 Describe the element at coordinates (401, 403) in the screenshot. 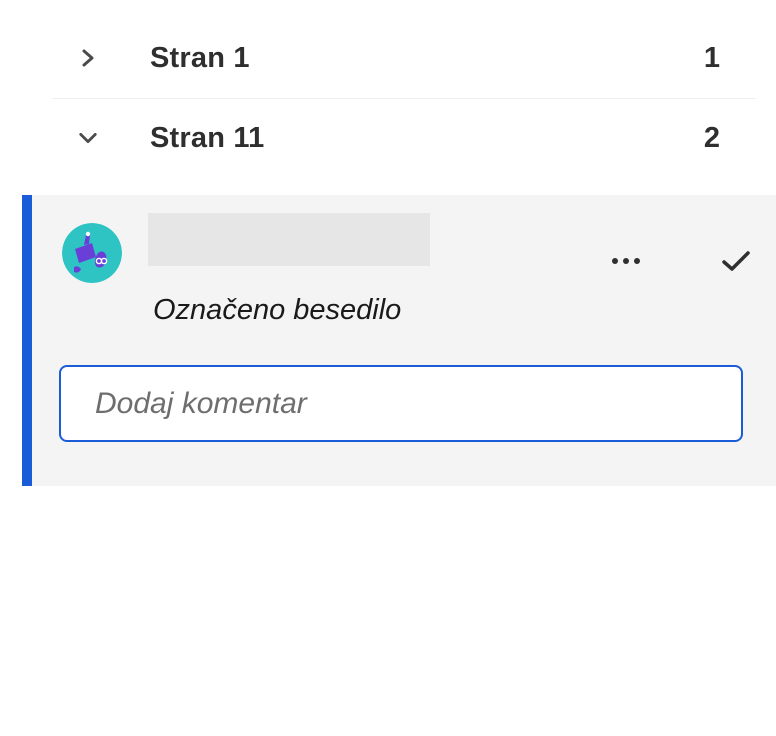

I see `add-comment-input` at that location.